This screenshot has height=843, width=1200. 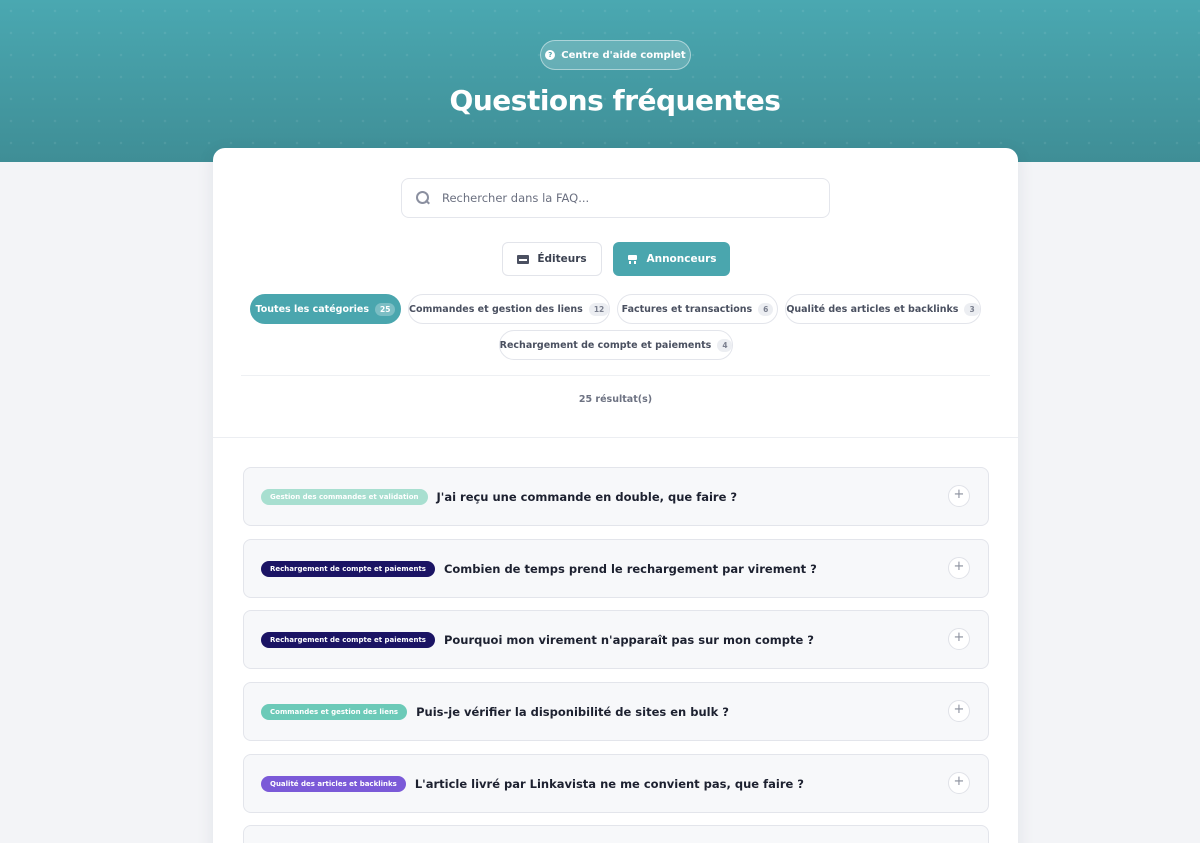 I want to click on category-chip-all: Toutes les catégories 25, so click(x=325, y=309).